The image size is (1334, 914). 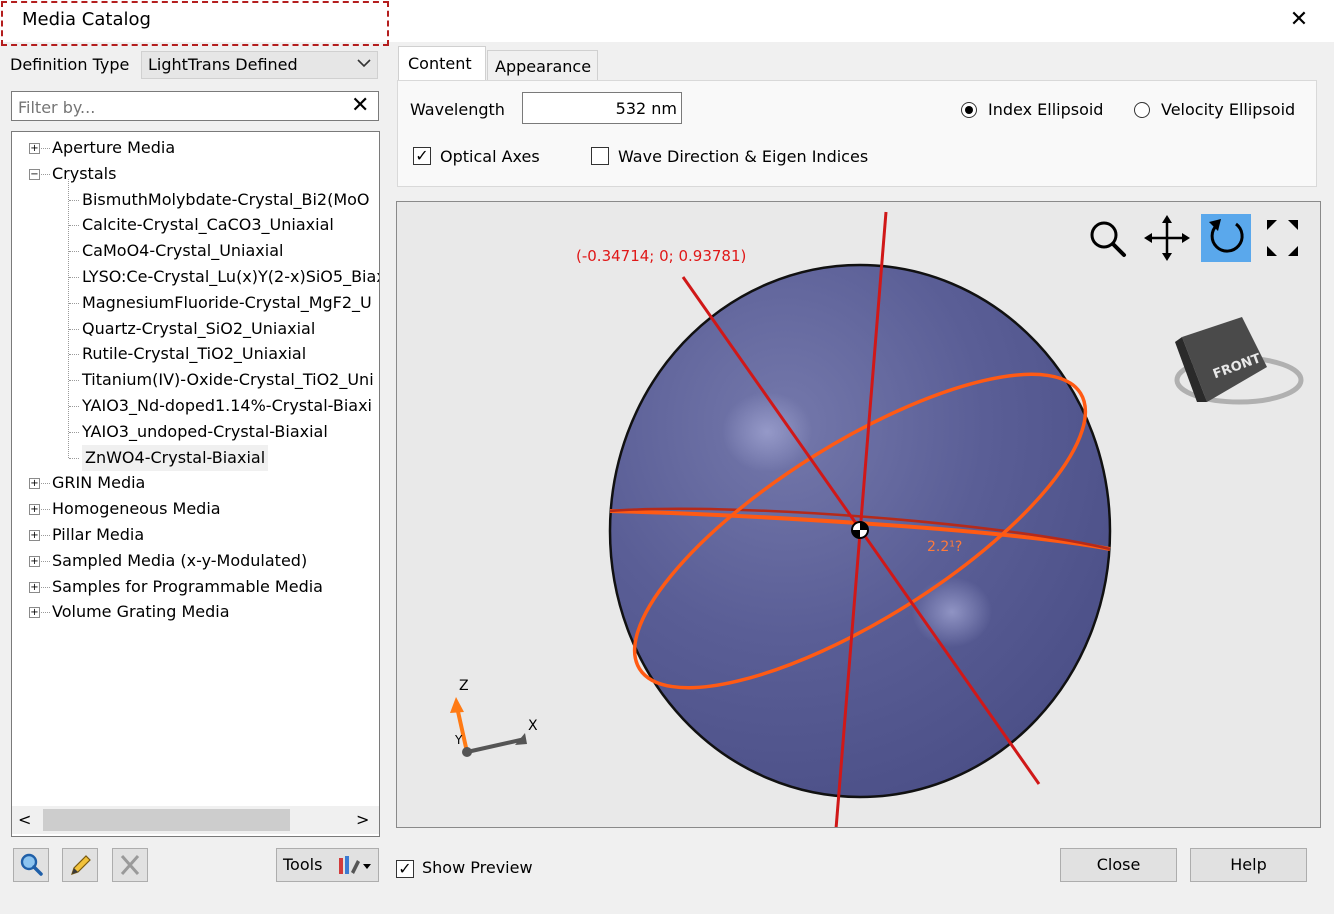 What do you see at coordinates (490, 156) in the screenshot?
I see `optical-axes-label: Optical Axes` at bounding box center [490, 156].